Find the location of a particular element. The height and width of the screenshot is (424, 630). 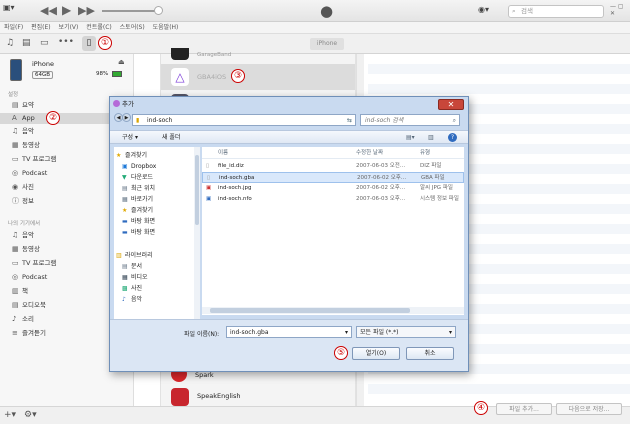

menu-edit: 편집(E) is located at coordinates (41, 27).